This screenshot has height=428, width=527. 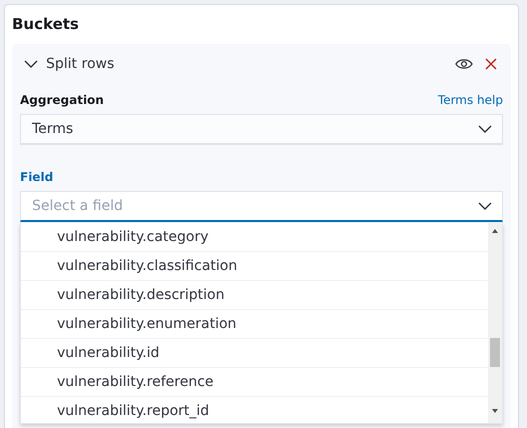 What do you see at coordinates (495, 323) in the screenshot?
I see `scrollbar` at bounding box center [495, 323].